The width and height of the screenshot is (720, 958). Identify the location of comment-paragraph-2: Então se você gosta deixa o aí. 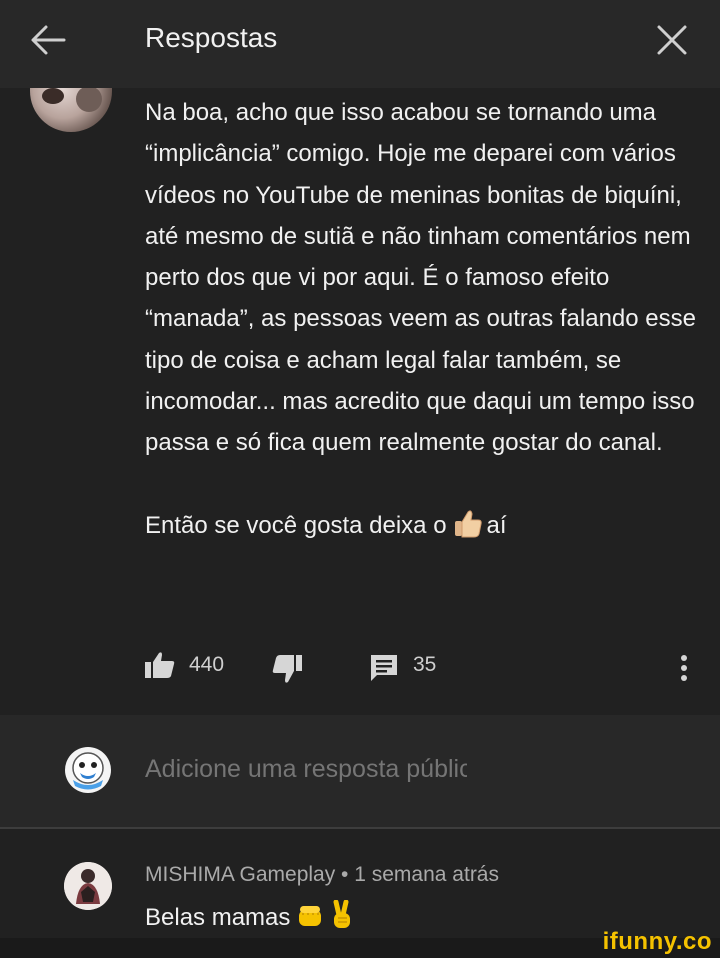
(422, 528).